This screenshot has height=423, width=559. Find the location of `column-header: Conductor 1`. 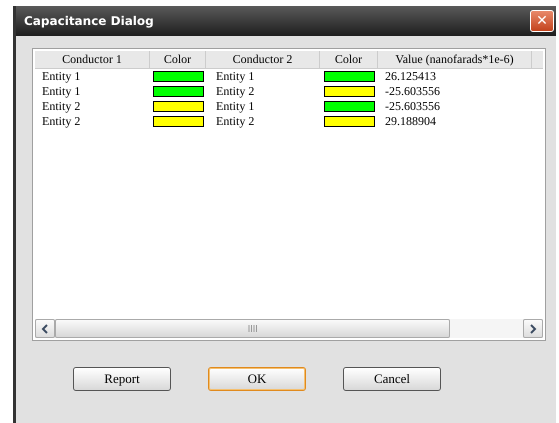

column-header: Conductor 1 is located at coordinates (92, 59).